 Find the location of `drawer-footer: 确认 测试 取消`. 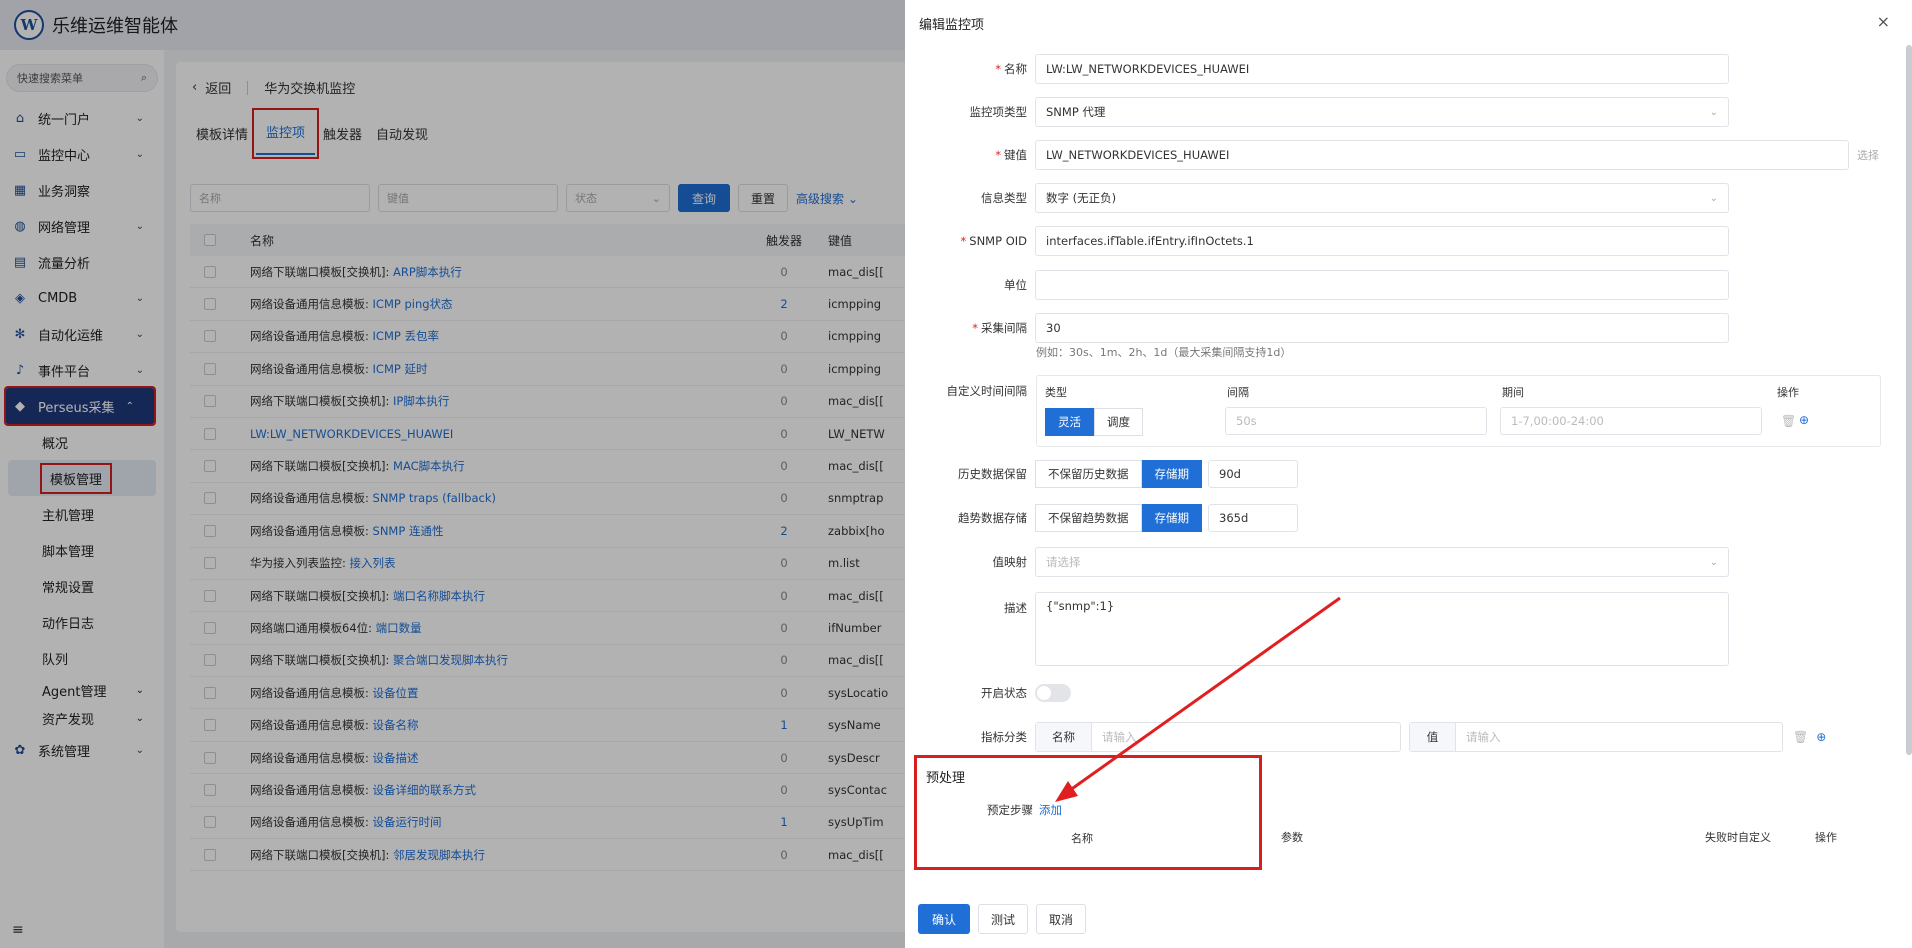

drawer-footer: 确认 测试 取消 is located at coordinates (1006, 919).